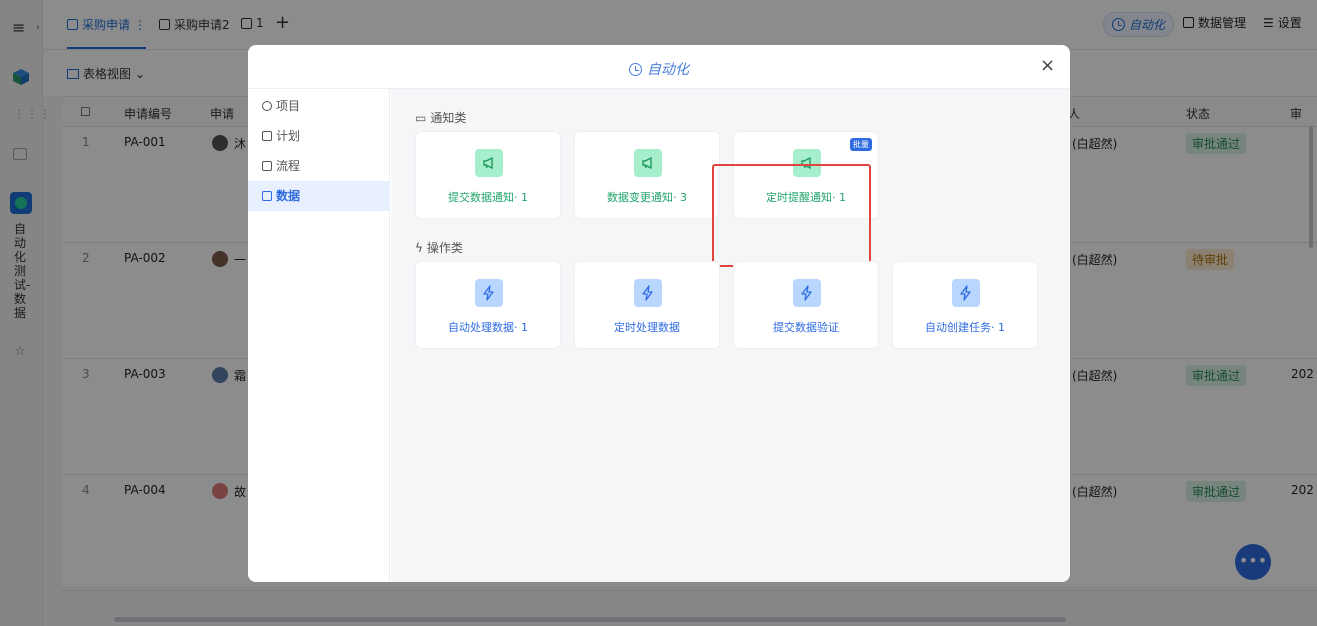 This screenshot has width=1317, height=626. I want to click on flow-icon, so click(267, 166).